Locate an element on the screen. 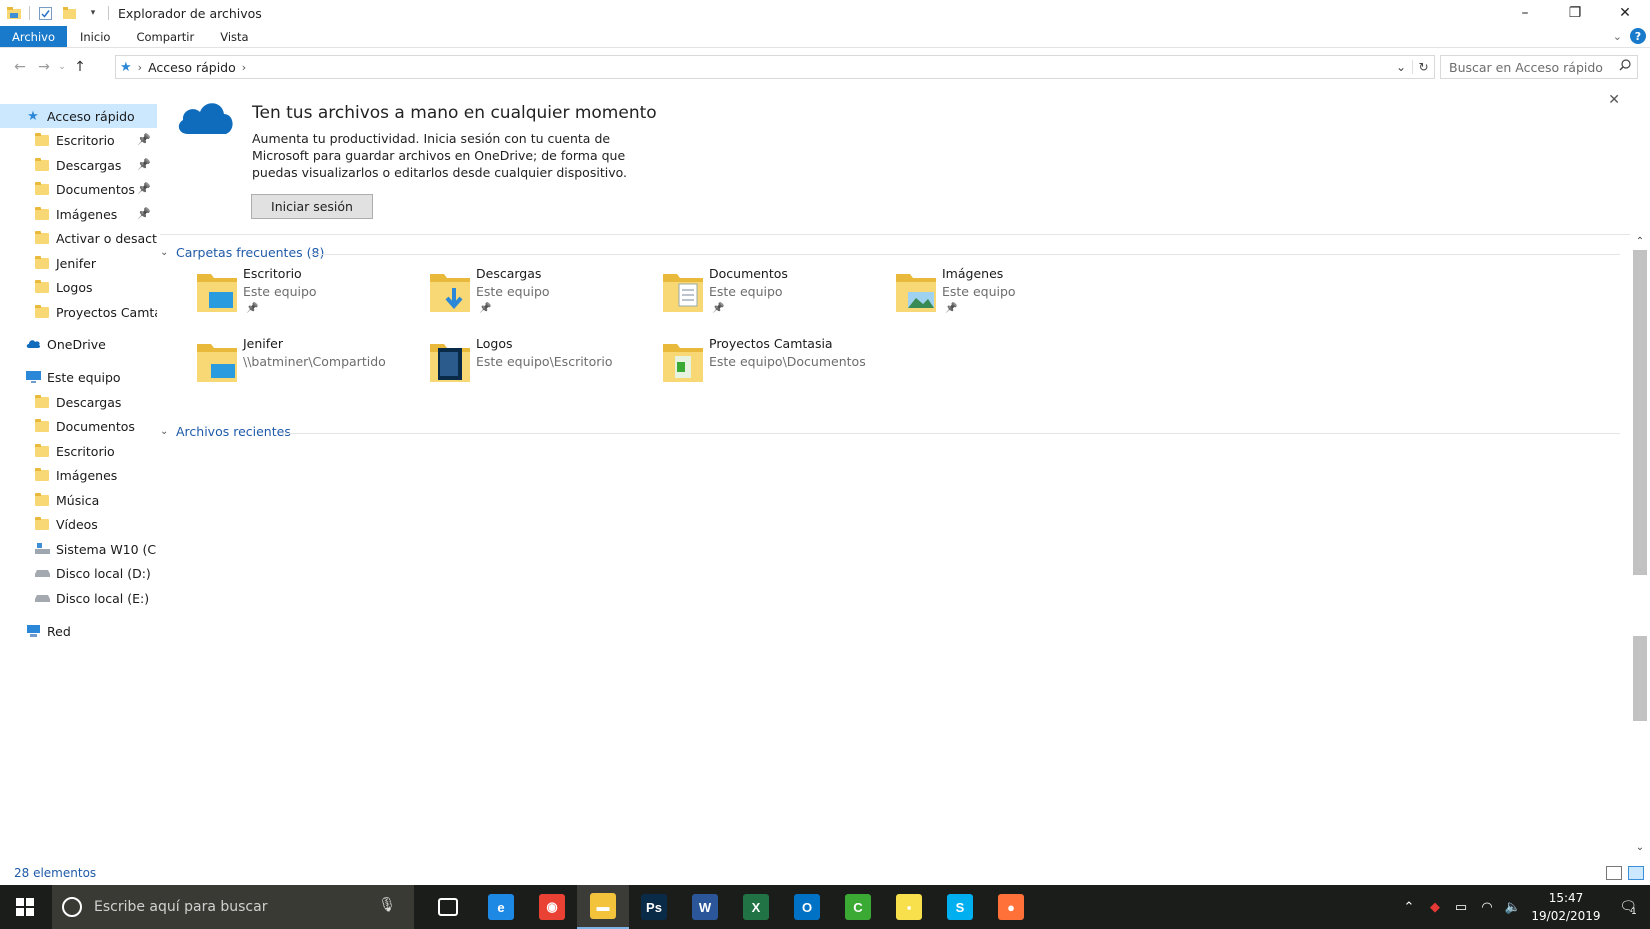 This screenshot has width=1650, height=929. recent-locations-chevron-icon: ⌄ is located at coordinates (62, 67).